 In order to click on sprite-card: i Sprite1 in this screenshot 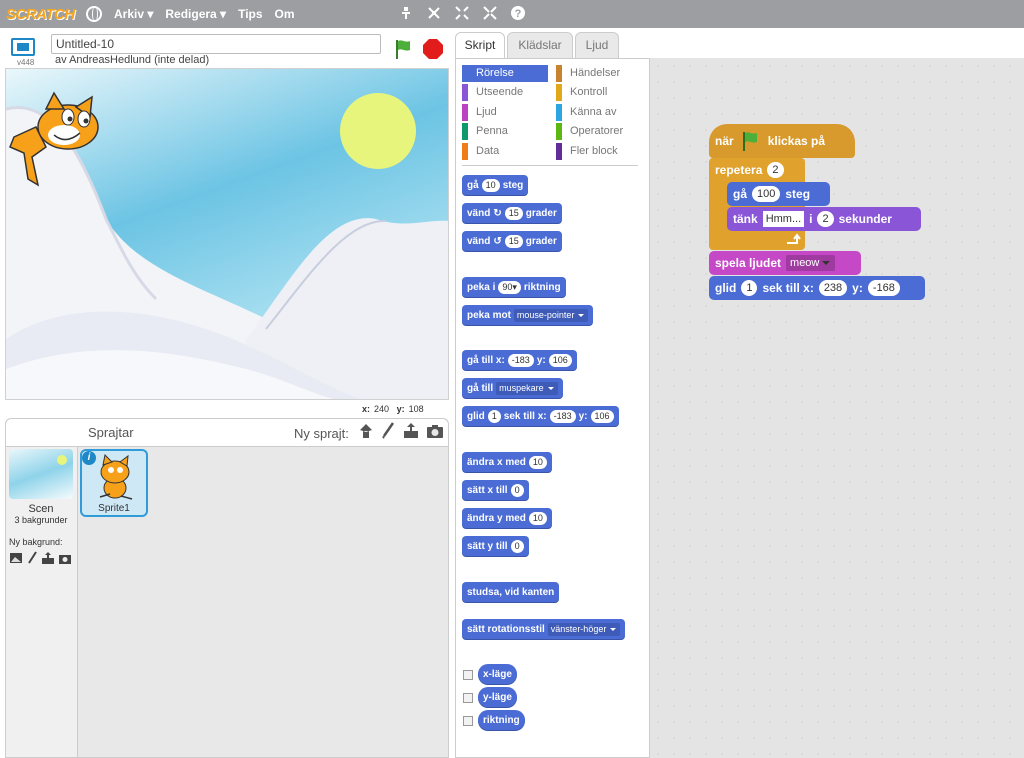, I will do `click(114, 483)`.